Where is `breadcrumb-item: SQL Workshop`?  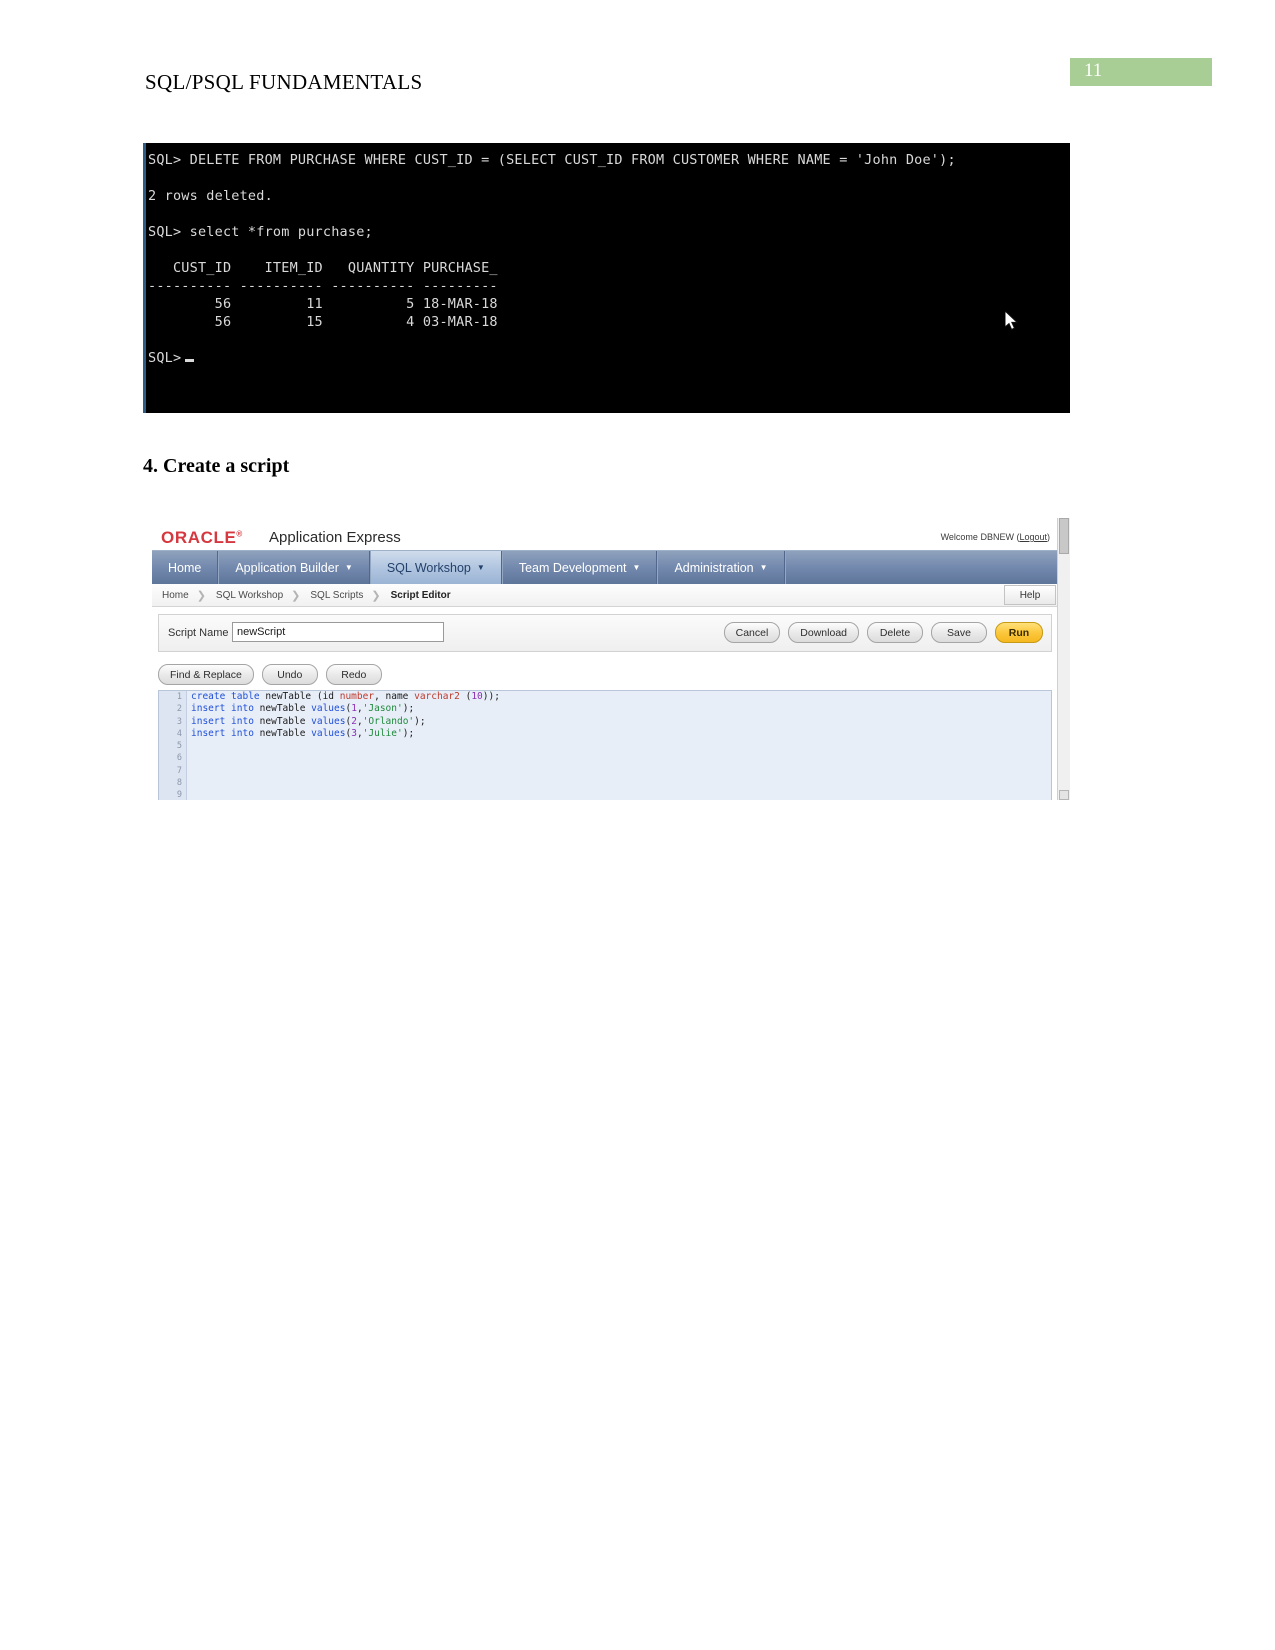 breadcrumb-item: SQL Workshop is located at coordinates (244, 595).